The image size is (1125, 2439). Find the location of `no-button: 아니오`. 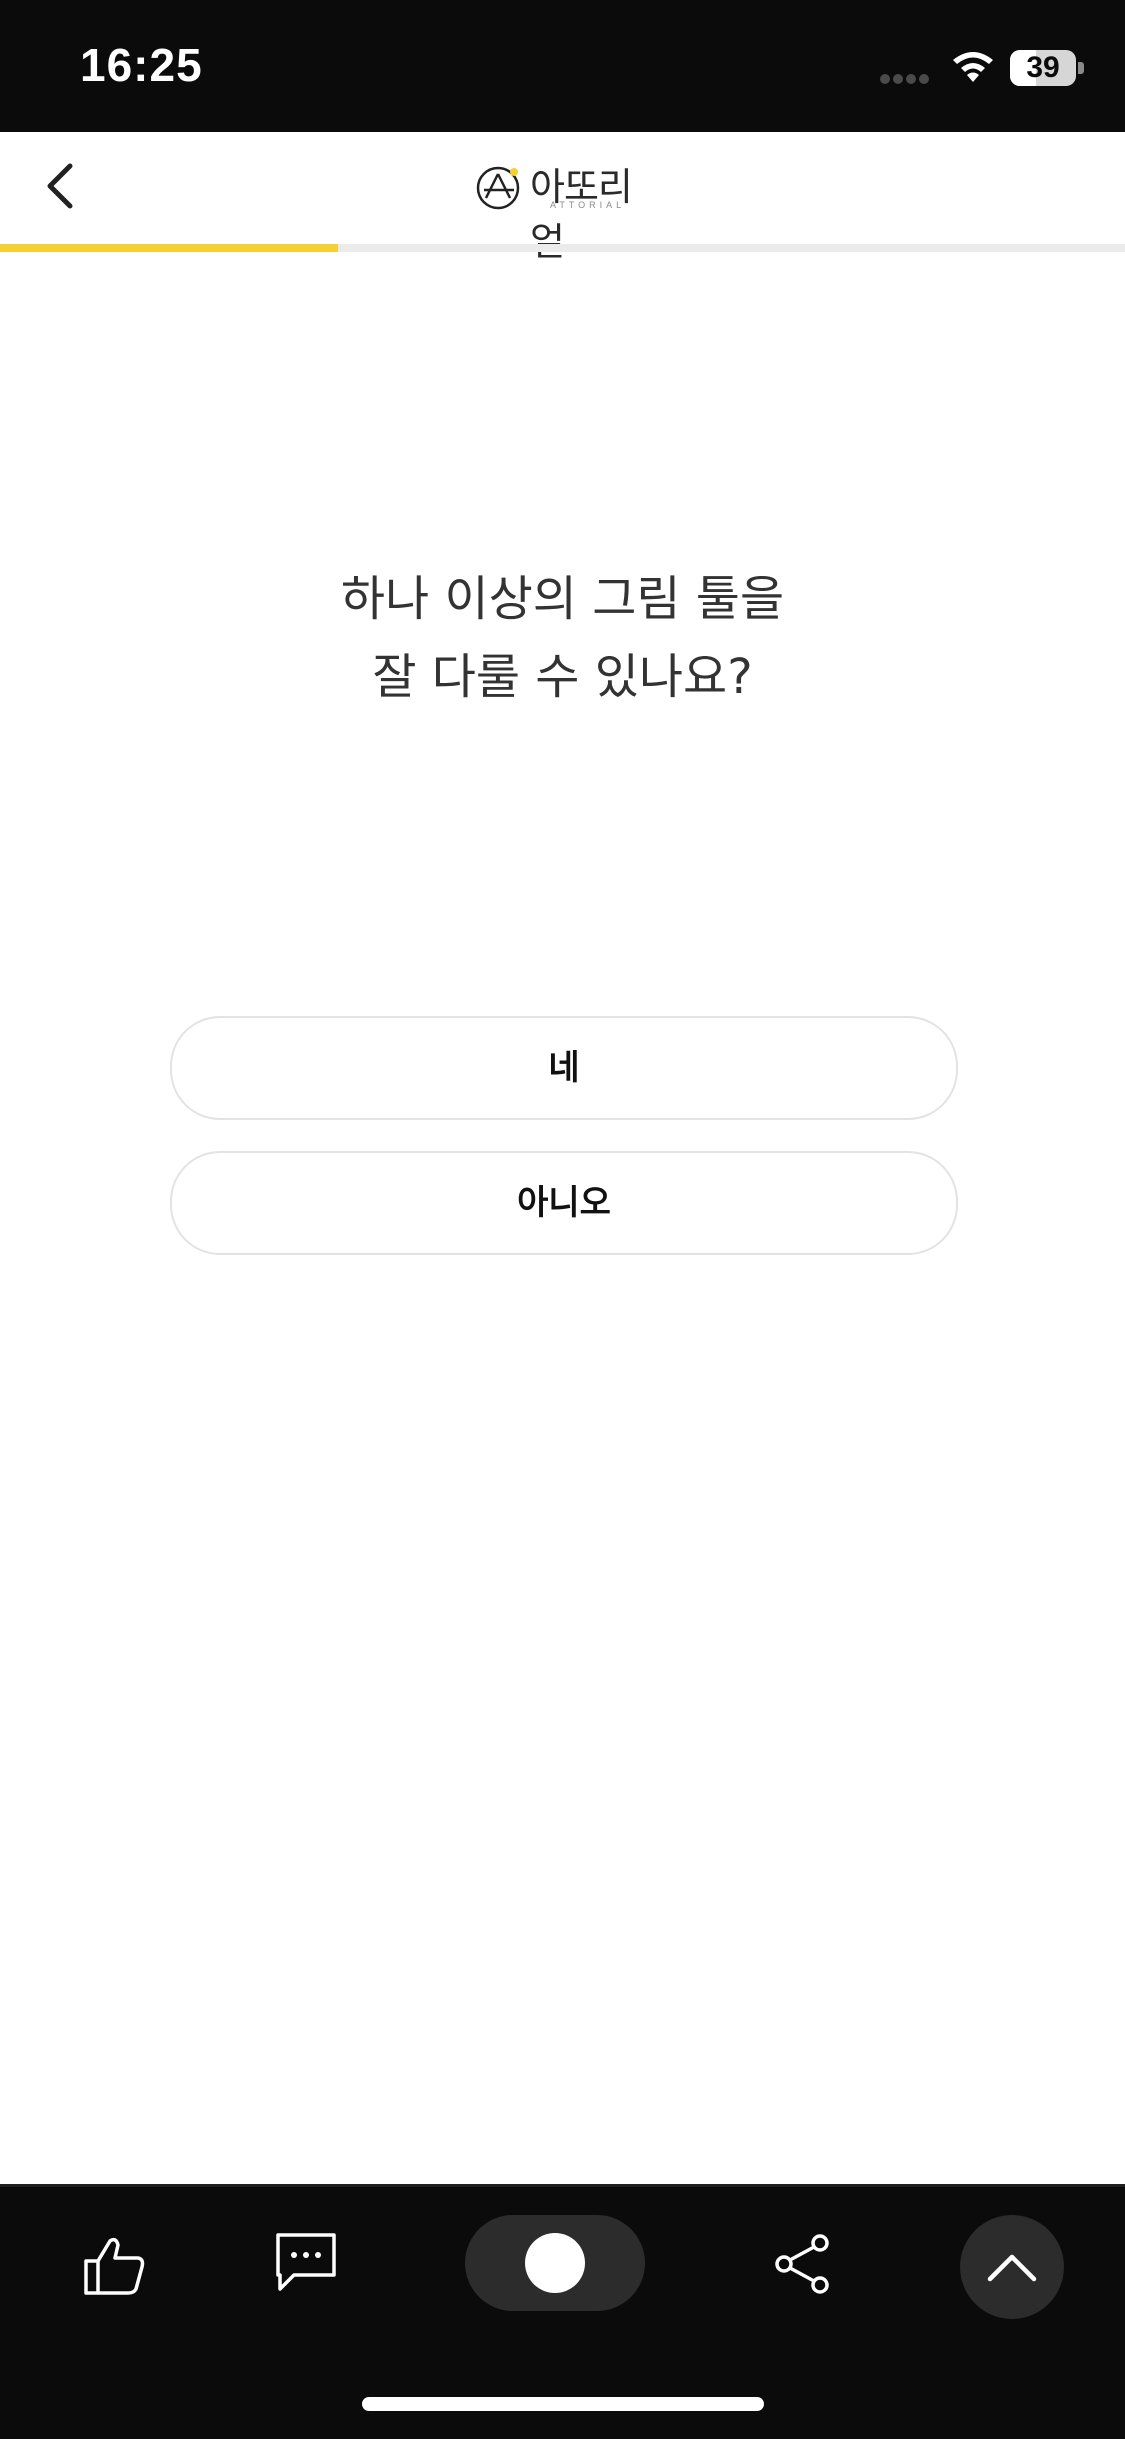

no-button: 아니오 is located at coordinates (564, 1203).